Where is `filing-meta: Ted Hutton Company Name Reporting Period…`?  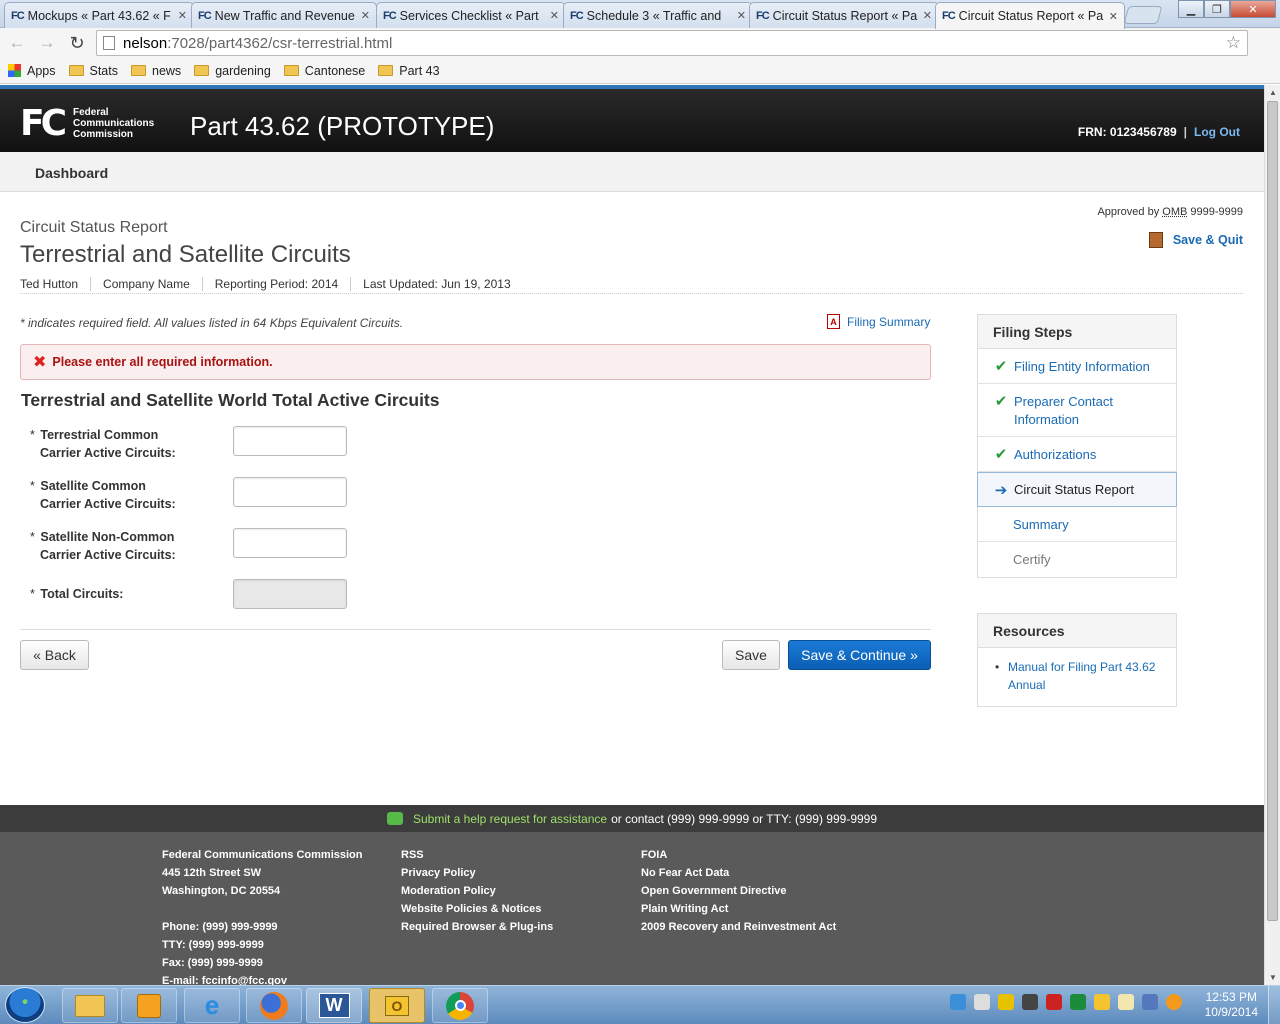
filing-meta: Ted Hutton Company Name Reporting Period… is located at coordinates (277, 284).